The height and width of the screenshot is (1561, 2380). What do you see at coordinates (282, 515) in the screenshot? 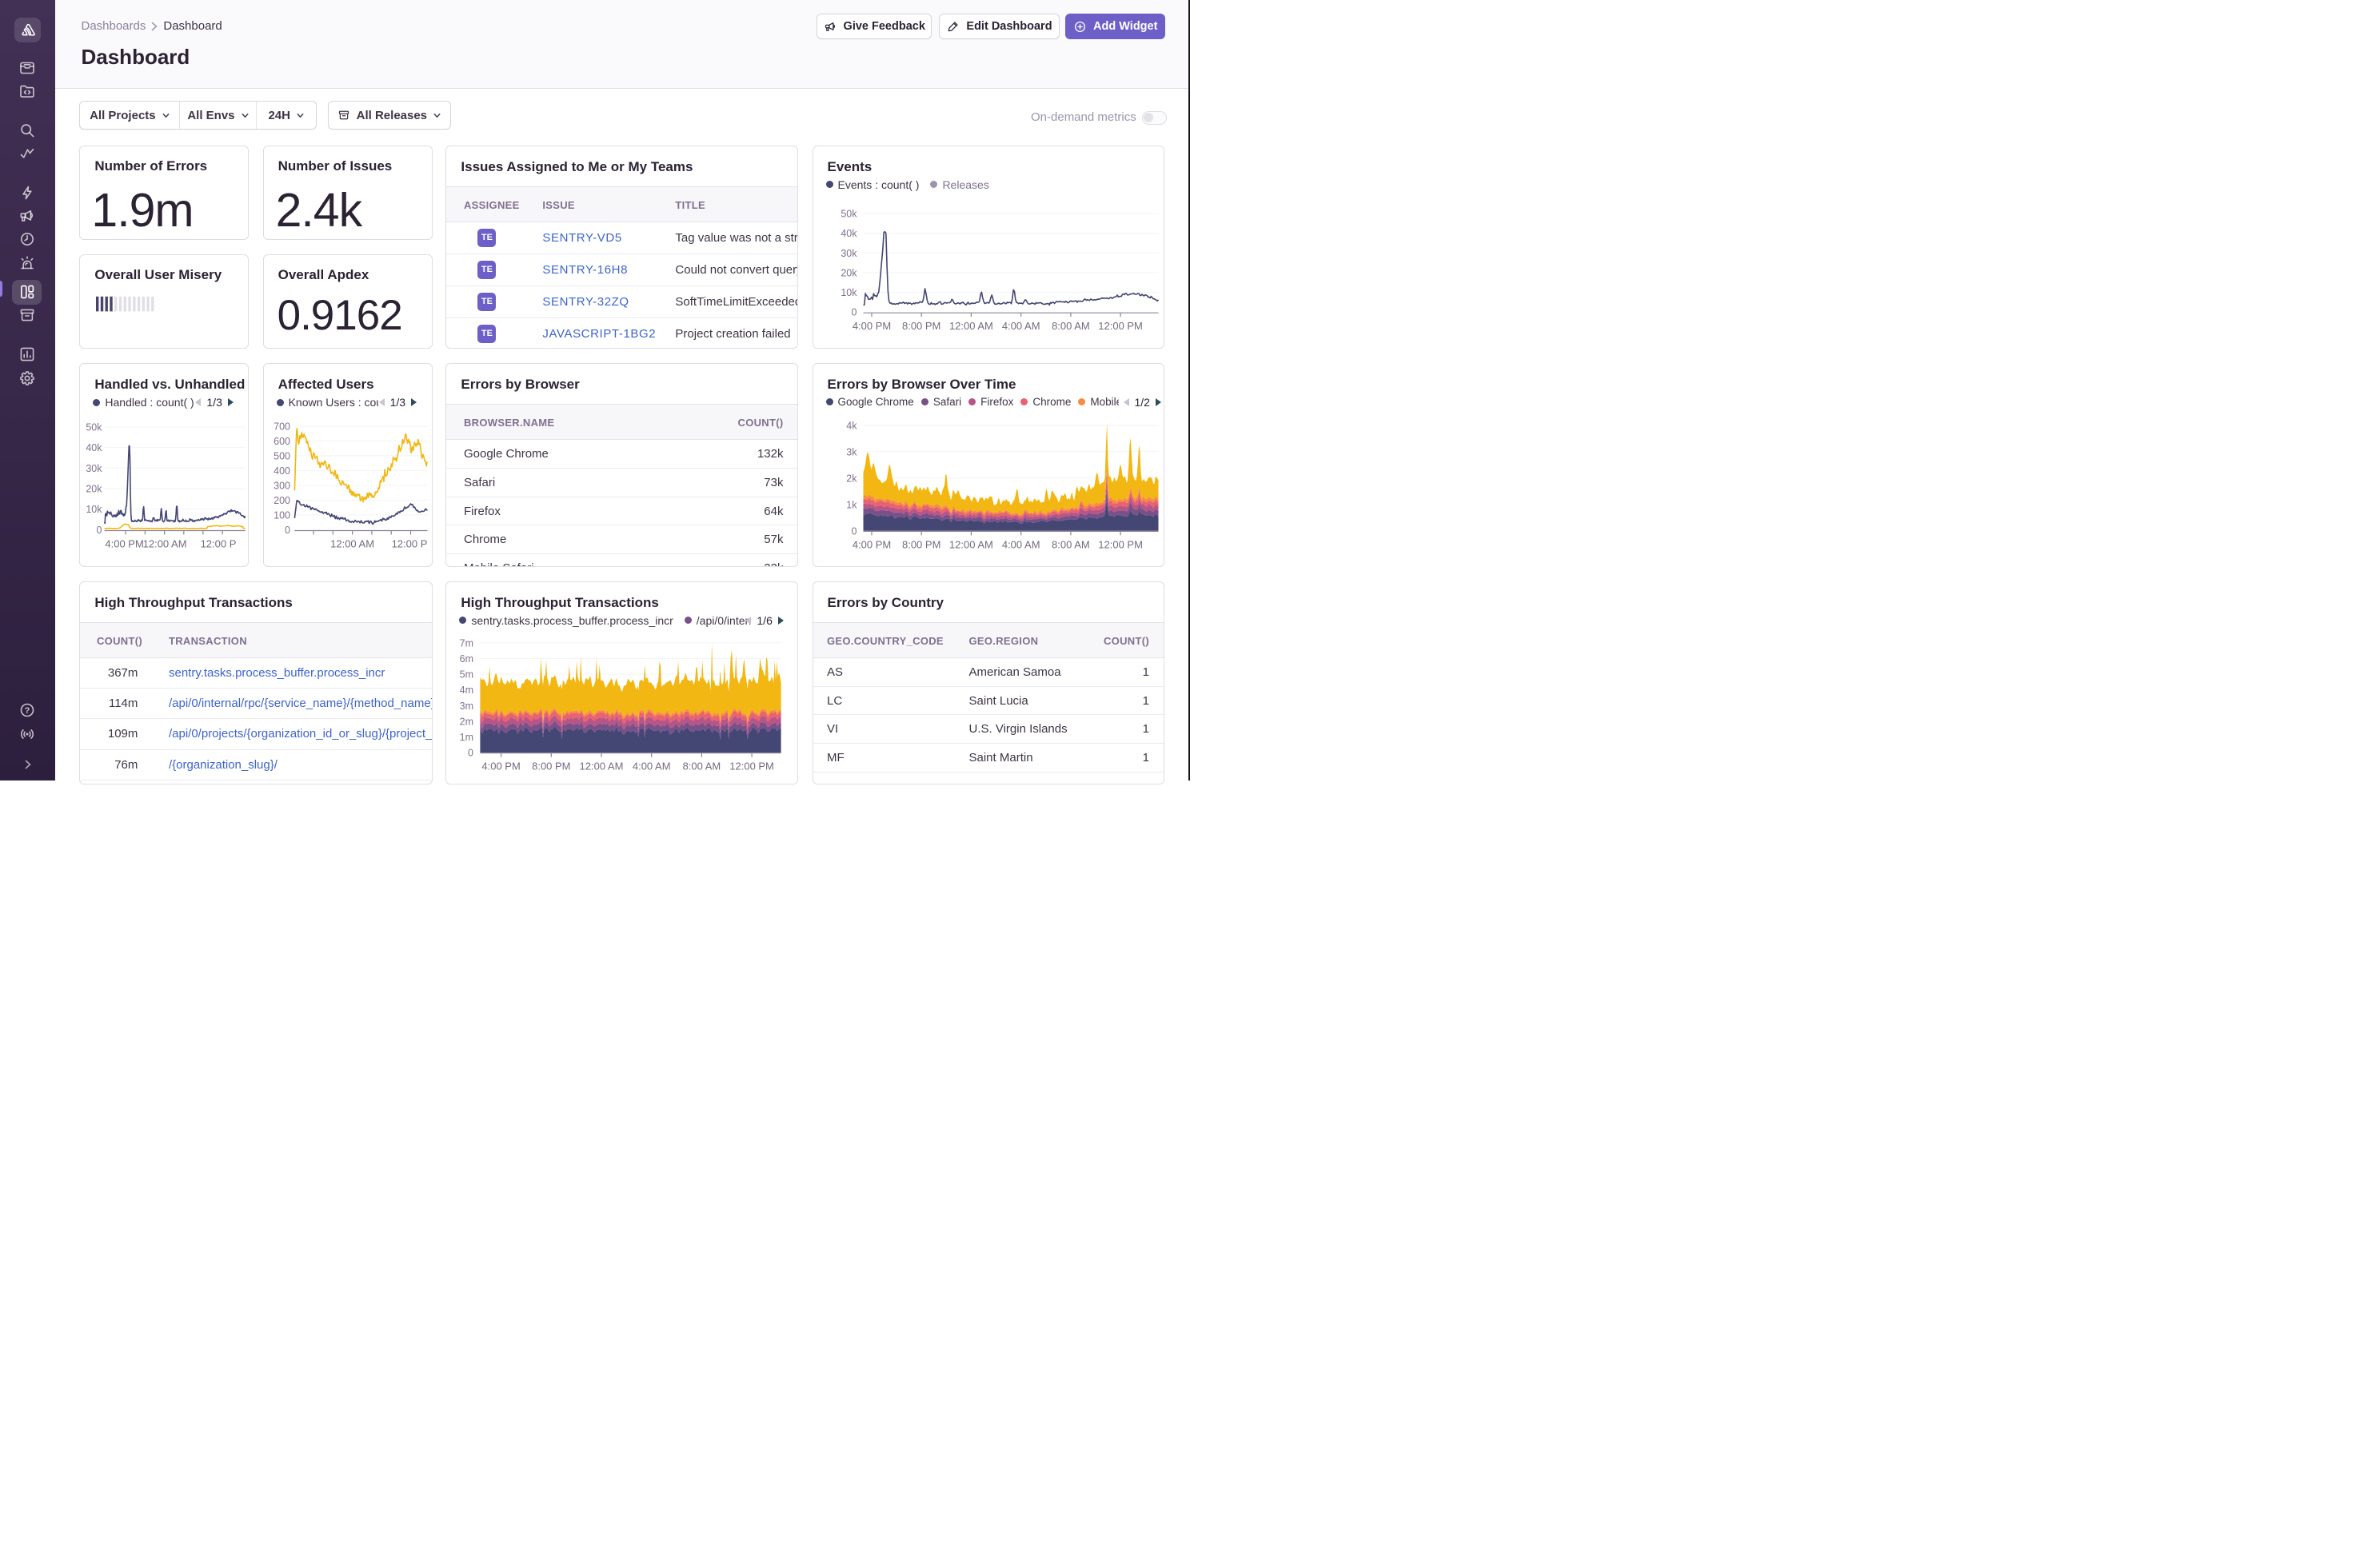
I see `svg-text: 100` at bounding box center [282, 515].